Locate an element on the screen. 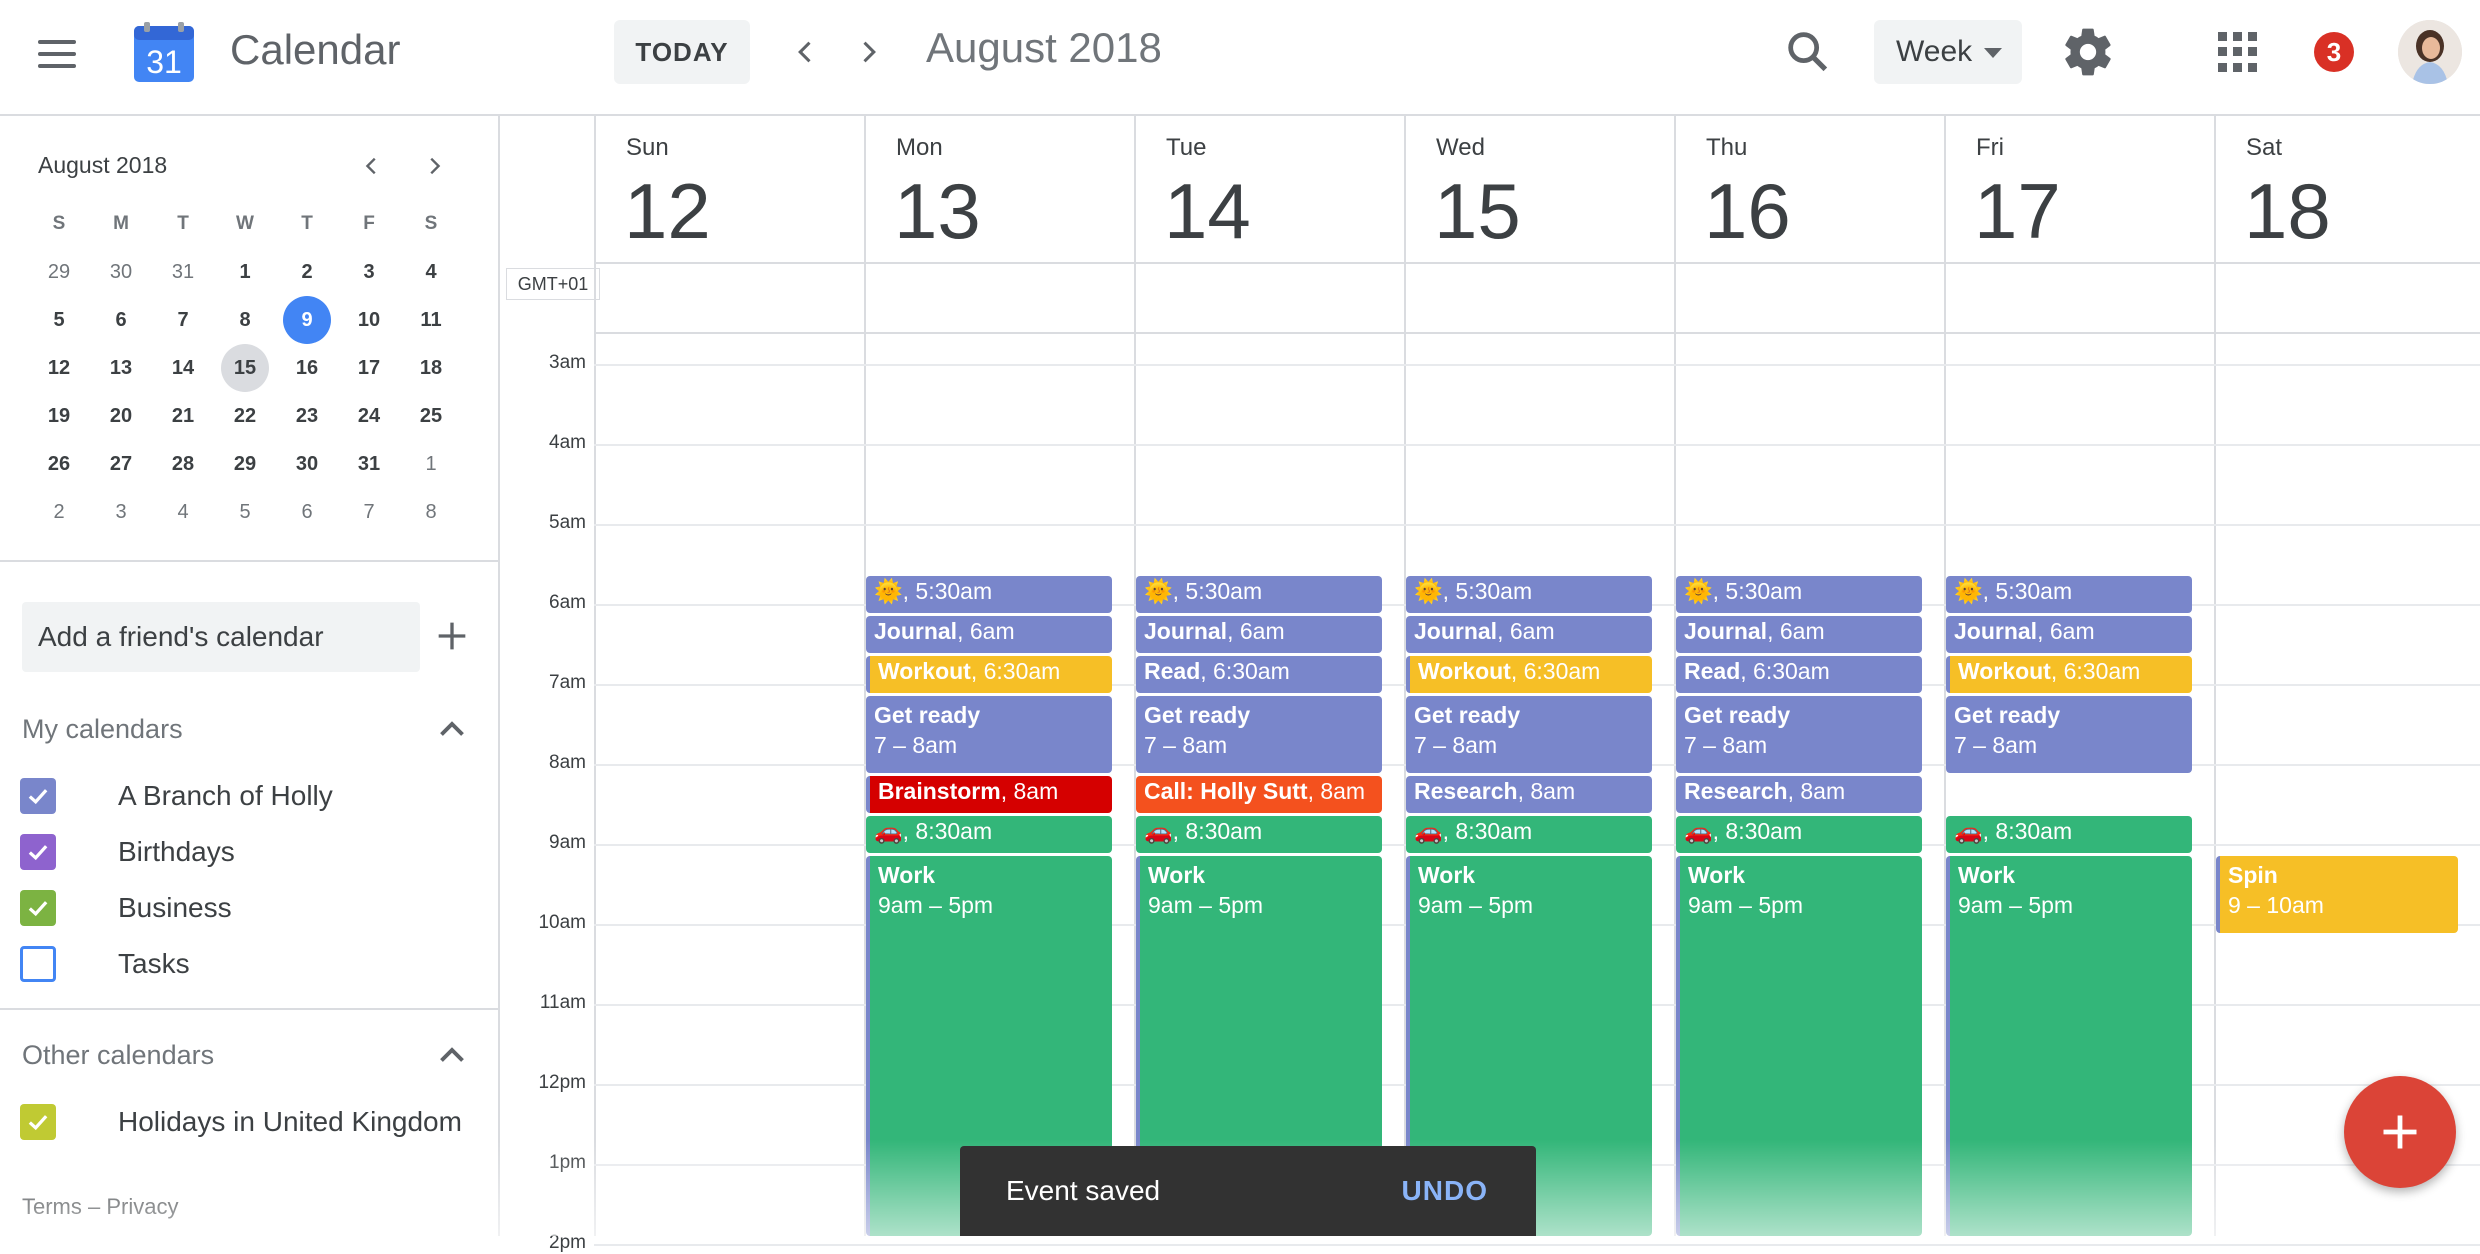  create-event-button is located at coordinates (2400, 1132).